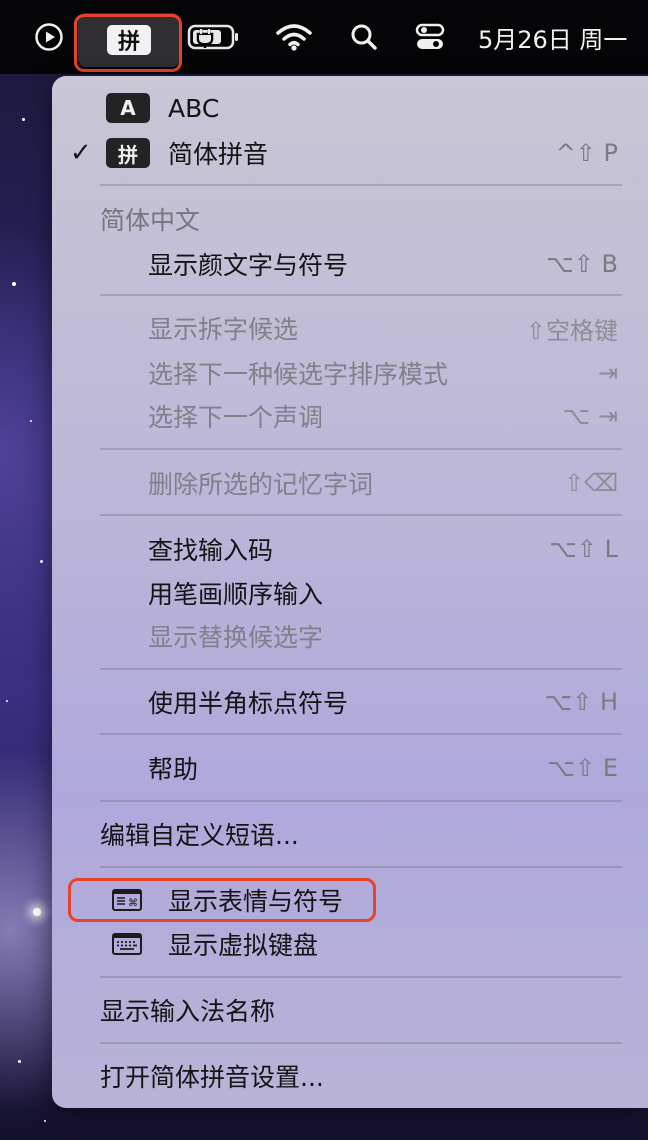 The width and height of the screenshot is (648, 1140). What do you see at coordinates (582, 264) in the screenshot?
I see `shortcut-label: ⌥⇧ B` at bounding box center [582, 264].